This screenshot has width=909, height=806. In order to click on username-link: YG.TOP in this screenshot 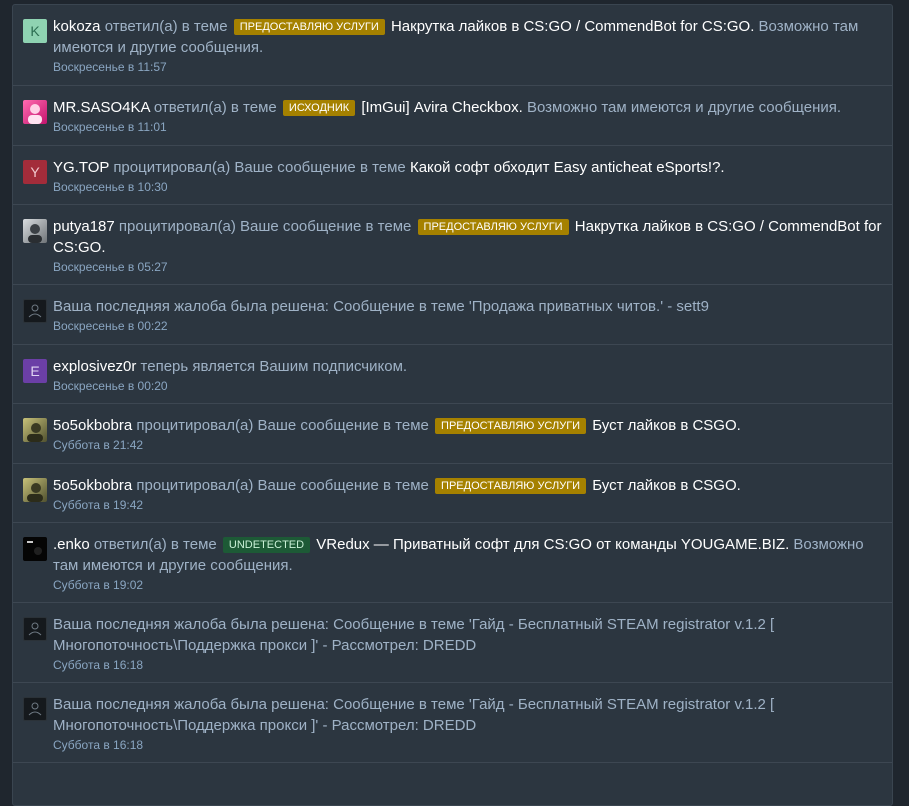, I will do `click(81, 167)`.